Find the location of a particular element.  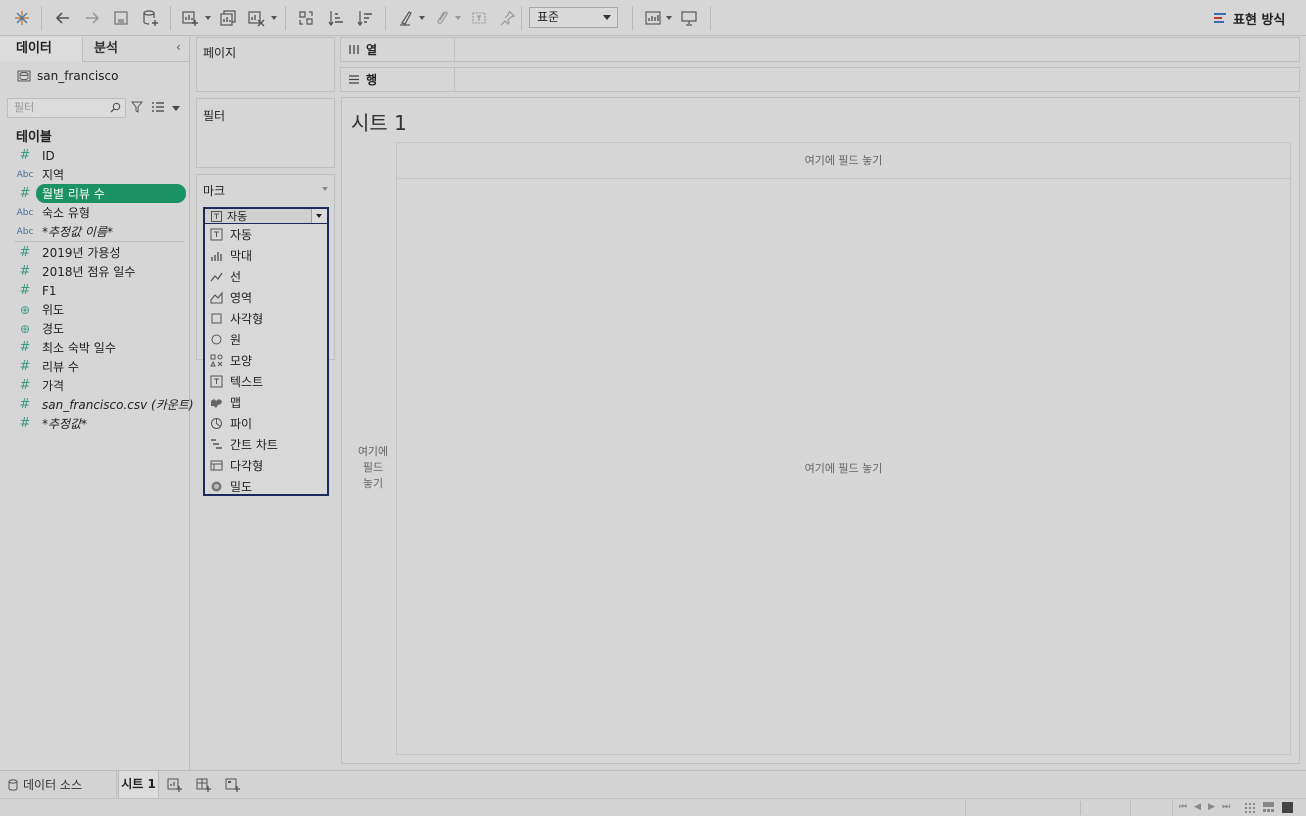

field-item: ⊕ 위도 is located at coordinates (100, 309).